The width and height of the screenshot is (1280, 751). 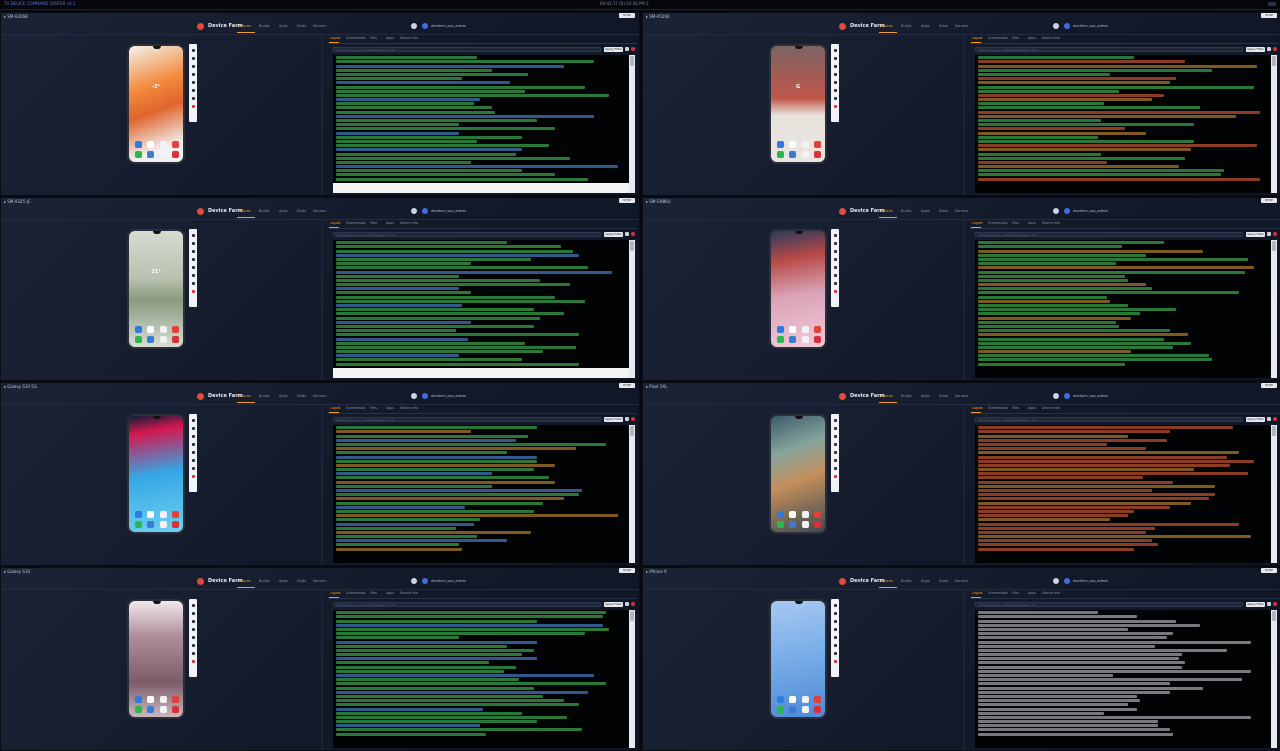 I want to click on window-control, so click(x=1272, y=4).